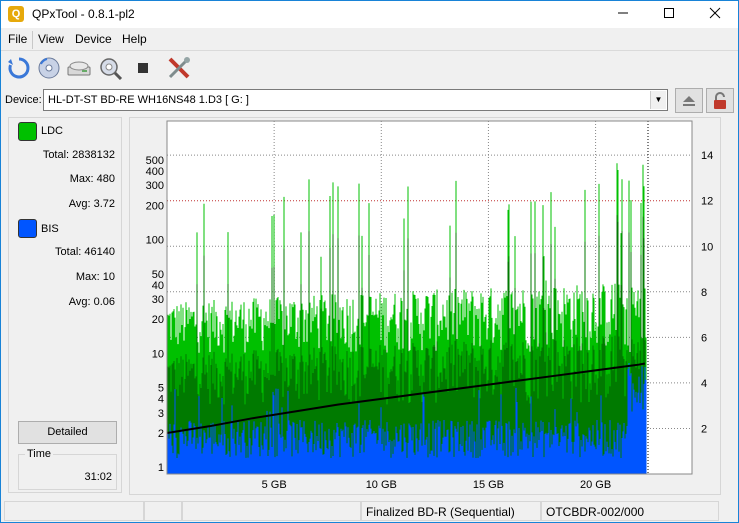  Describe the element at coordinates (369, 40) in the screenshot. I see `menu-bar: File View Device Help` at that location.